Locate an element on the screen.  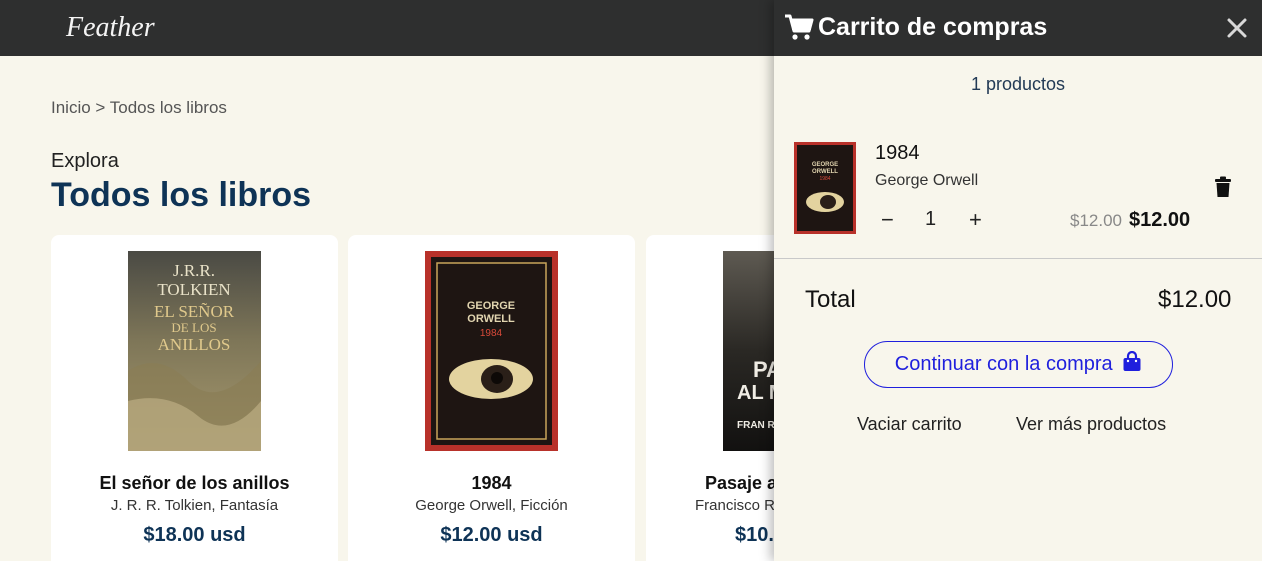
cart-header: Carrito de compras is located at coordinates (1018, 28).